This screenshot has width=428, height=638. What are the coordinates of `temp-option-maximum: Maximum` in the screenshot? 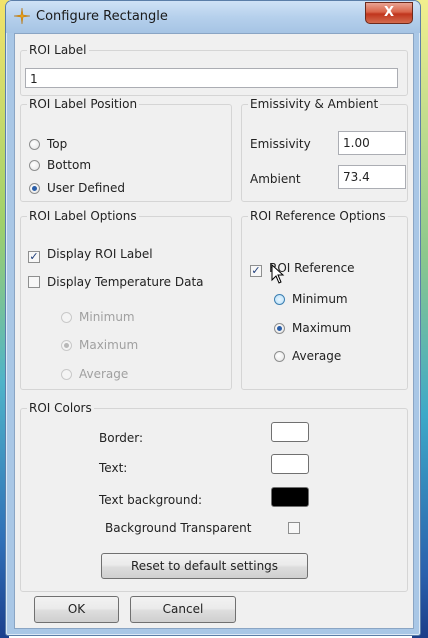 It's located at (99, 345).